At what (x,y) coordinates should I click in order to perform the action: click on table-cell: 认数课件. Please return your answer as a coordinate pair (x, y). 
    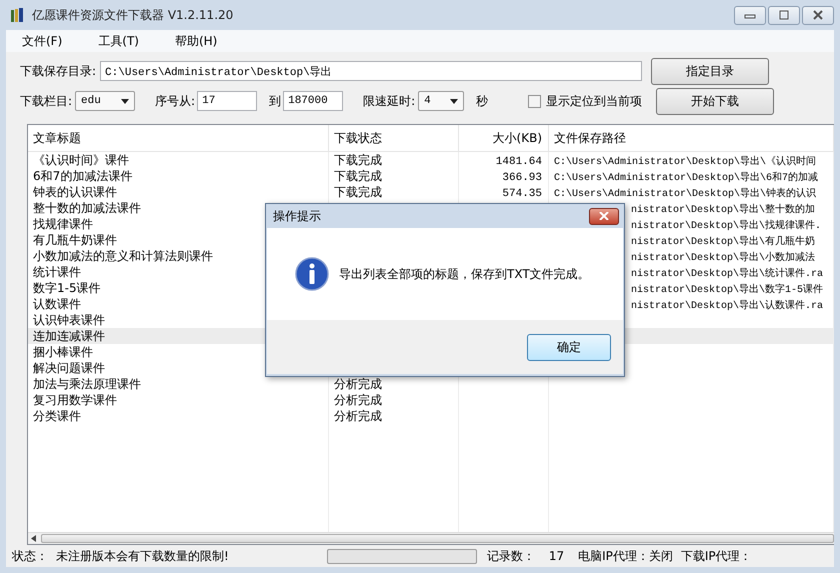
    Looking at the image, I should click on (57, 304).